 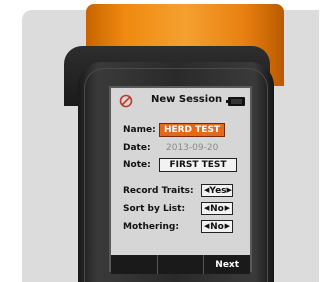 I want to click on title-bar: New Session, so click(x=180, y=101).